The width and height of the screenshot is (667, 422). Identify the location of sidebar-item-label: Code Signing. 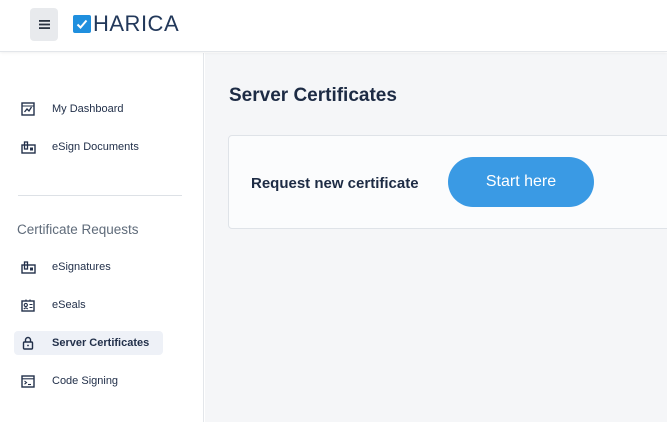
(85, 381).